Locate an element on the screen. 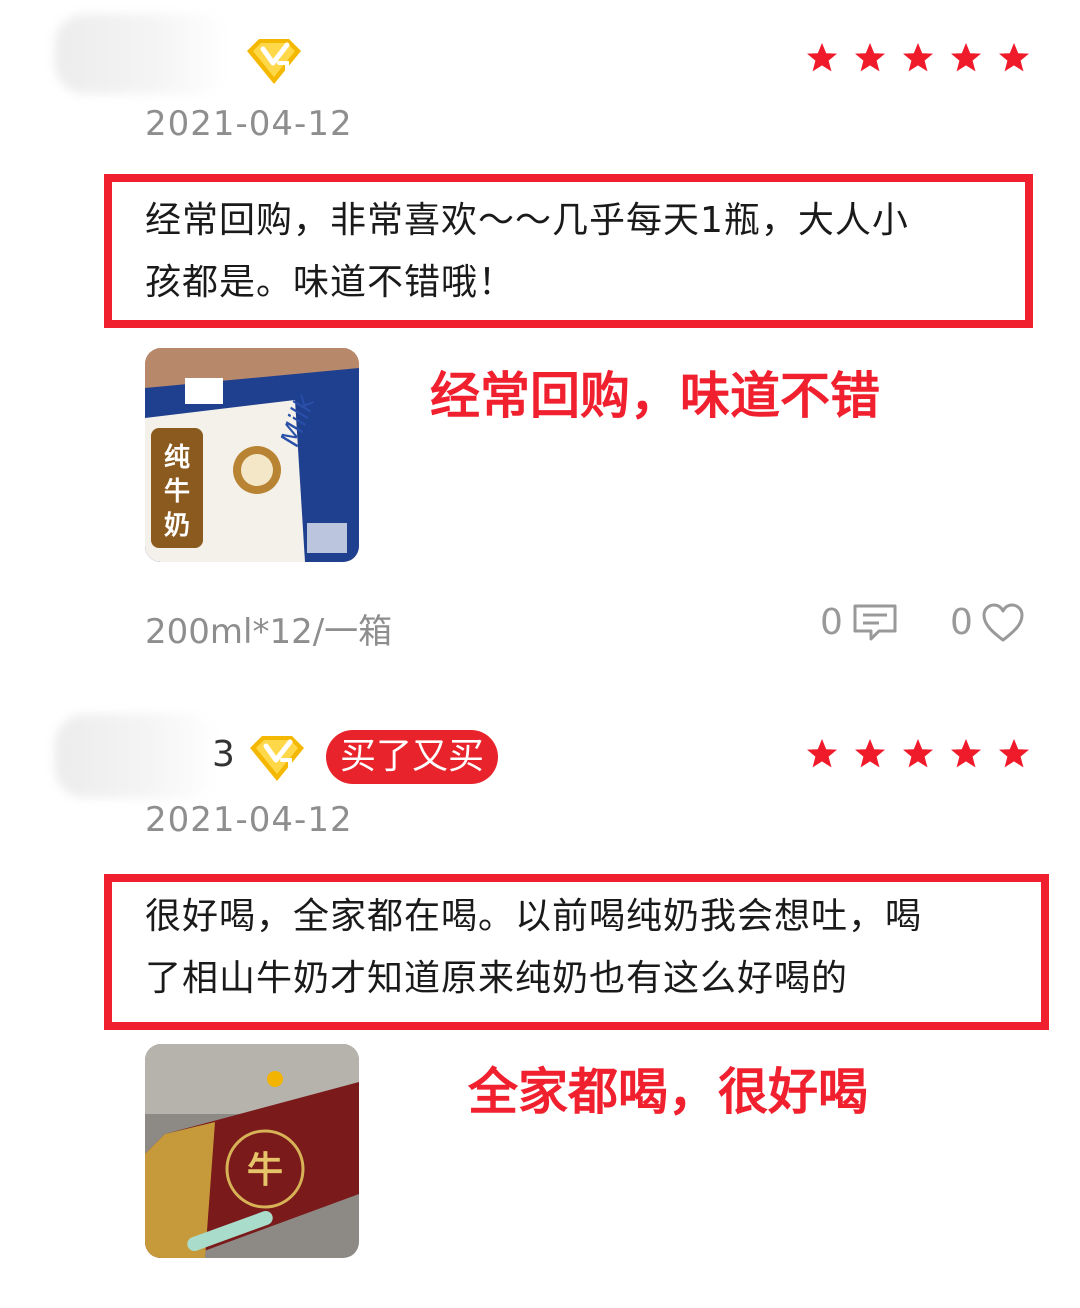 Image resolution: width=1080 pixels, height=1308 pixels. review-photo: 纯 牛 奶 Milk is located at coordinates (252, 455).